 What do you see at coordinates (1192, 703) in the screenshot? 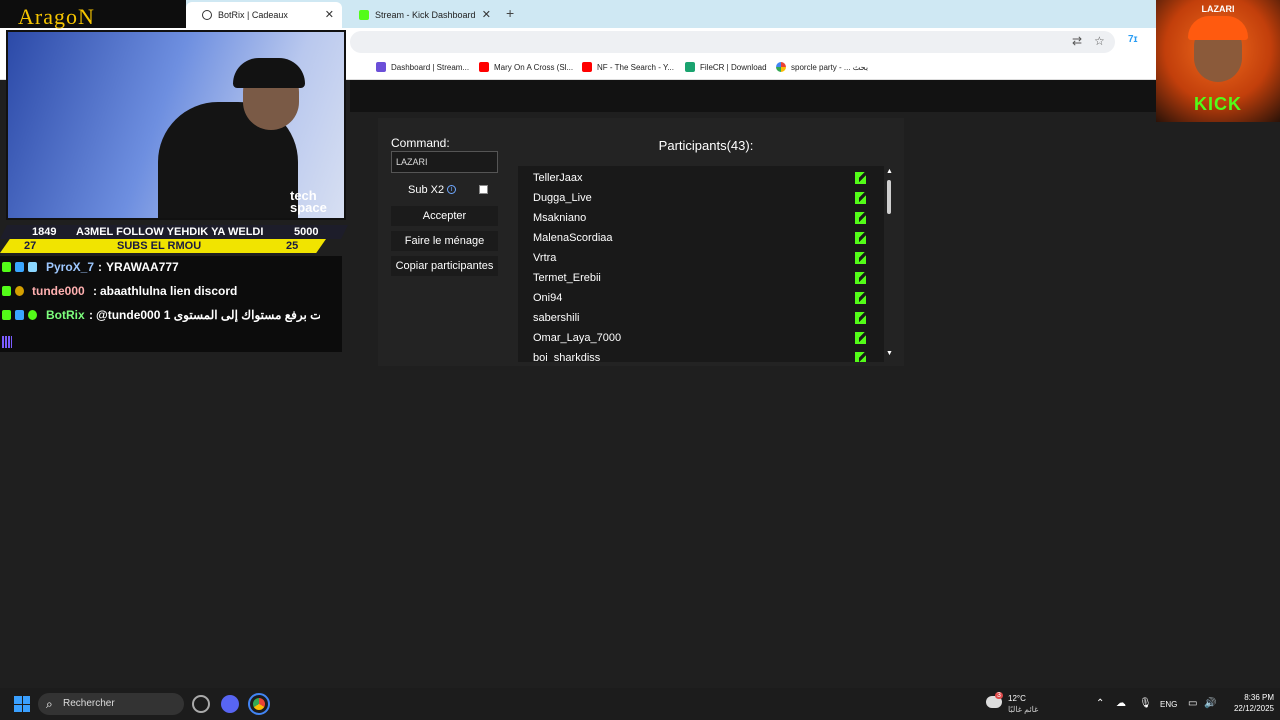
I see `network-icon: ▭` at bounding box center [1192, 703].